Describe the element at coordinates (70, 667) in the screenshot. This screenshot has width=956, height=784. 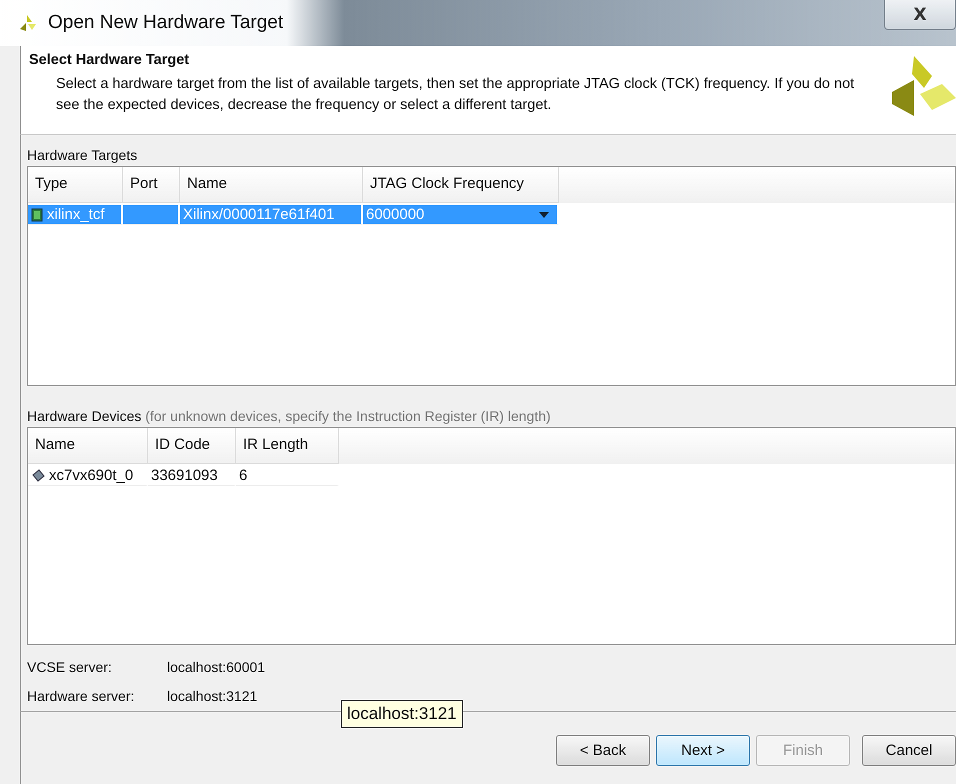
I see `server-label: VCSE server:` at that location.